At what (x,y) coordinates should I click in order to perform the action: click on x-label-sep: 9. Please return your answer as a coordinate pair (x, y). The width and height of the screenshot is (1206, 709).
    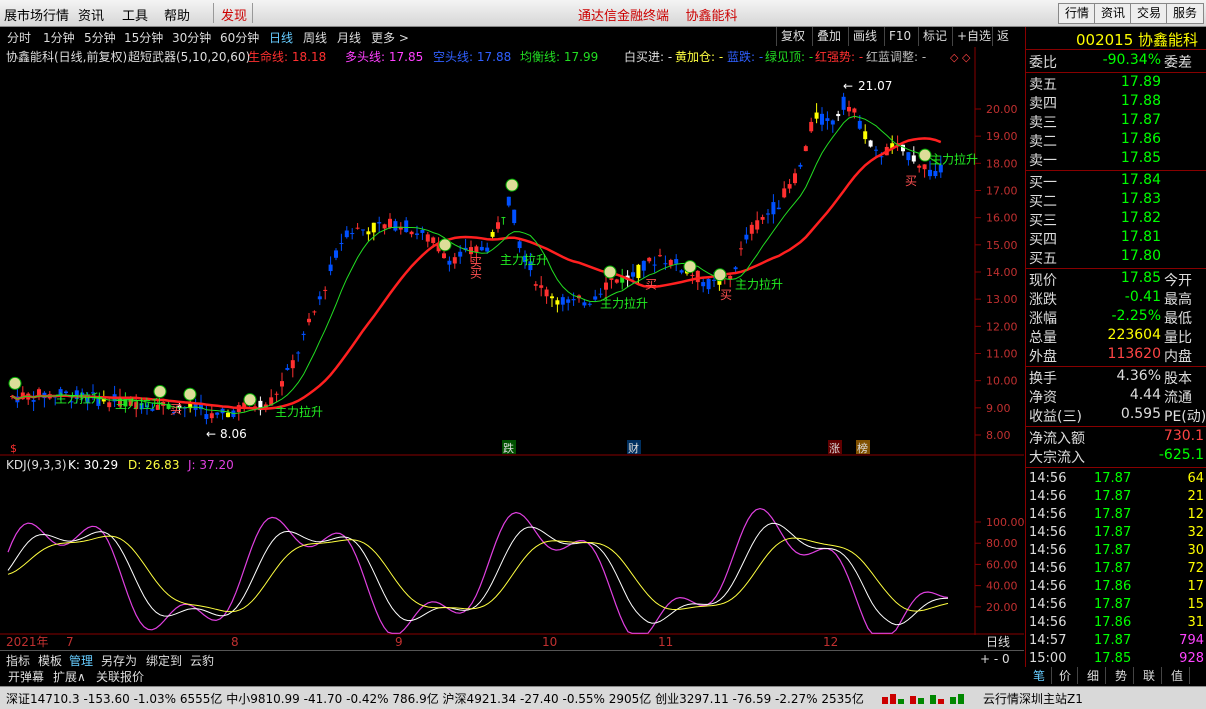
    Looking at the image, I should click on (399, 642).